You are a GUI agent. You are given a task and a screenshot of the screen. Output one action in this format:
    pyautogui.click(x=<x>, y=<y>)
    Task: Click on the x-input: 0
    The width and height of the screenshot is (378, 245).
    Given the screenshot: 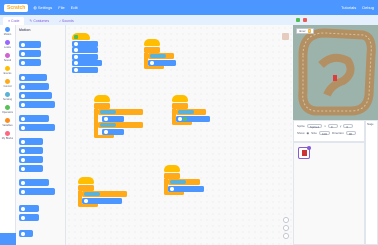 What is the action you would take?
    pyautogui.click(x=332, y=126)
    